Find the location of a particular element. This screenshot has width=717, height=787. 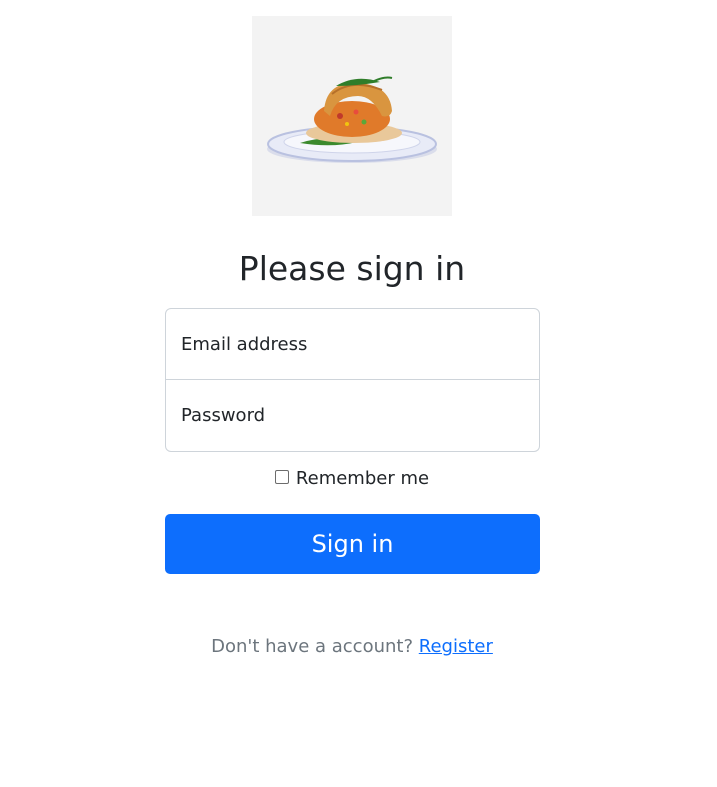

register-prompt: Don't have a account? Register is located at coordinates (352, 646).